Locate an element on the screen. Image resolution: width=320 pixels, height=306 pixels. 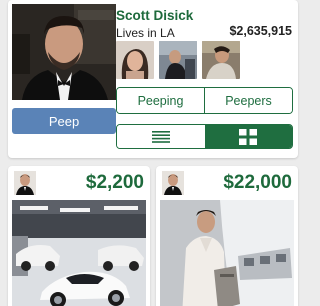
peep-button: Peep is located at coordinates (64, 121).